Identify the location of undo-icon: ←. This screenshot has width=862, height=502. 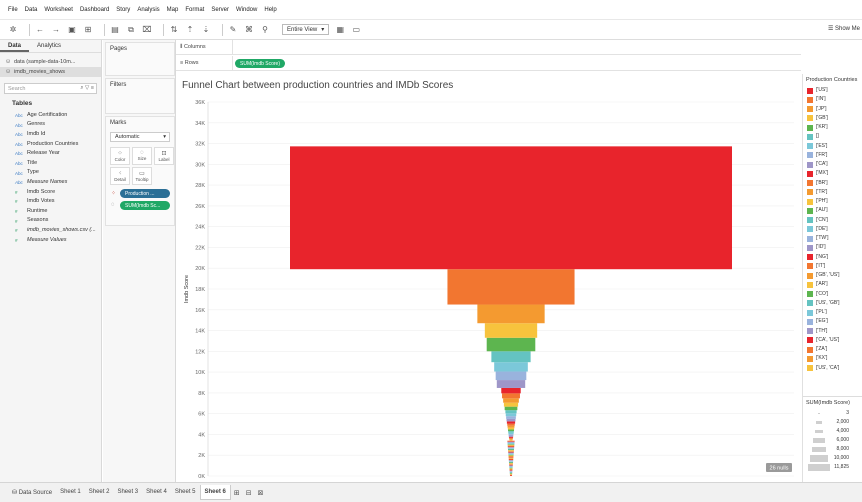
(40, 29).